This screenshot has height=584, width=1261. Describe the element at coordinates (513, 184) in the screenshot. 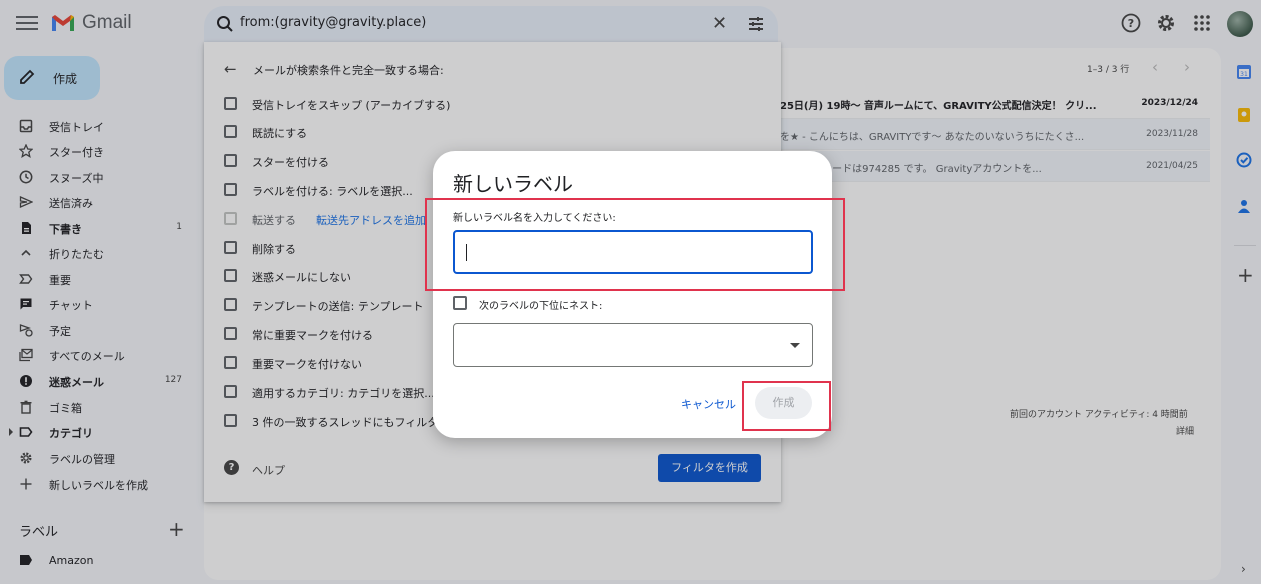

I see `dialog-title: 新しいラベル` at that location.